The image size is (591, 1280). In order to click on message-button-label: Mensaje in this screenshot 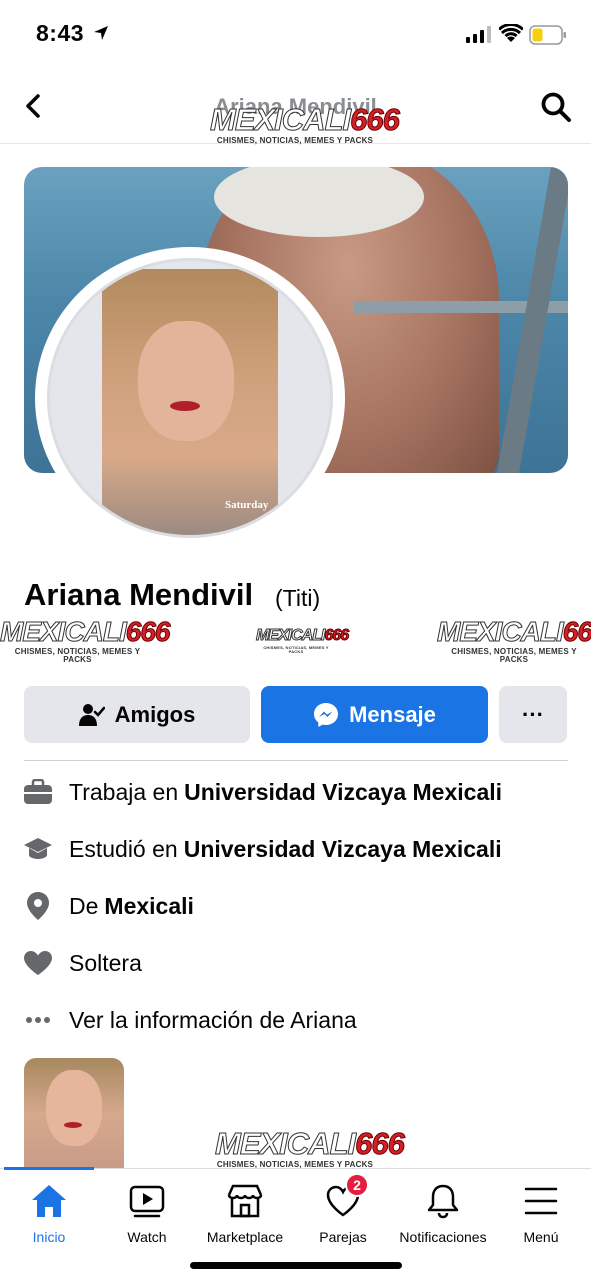, I will do `click(392, 714)`.